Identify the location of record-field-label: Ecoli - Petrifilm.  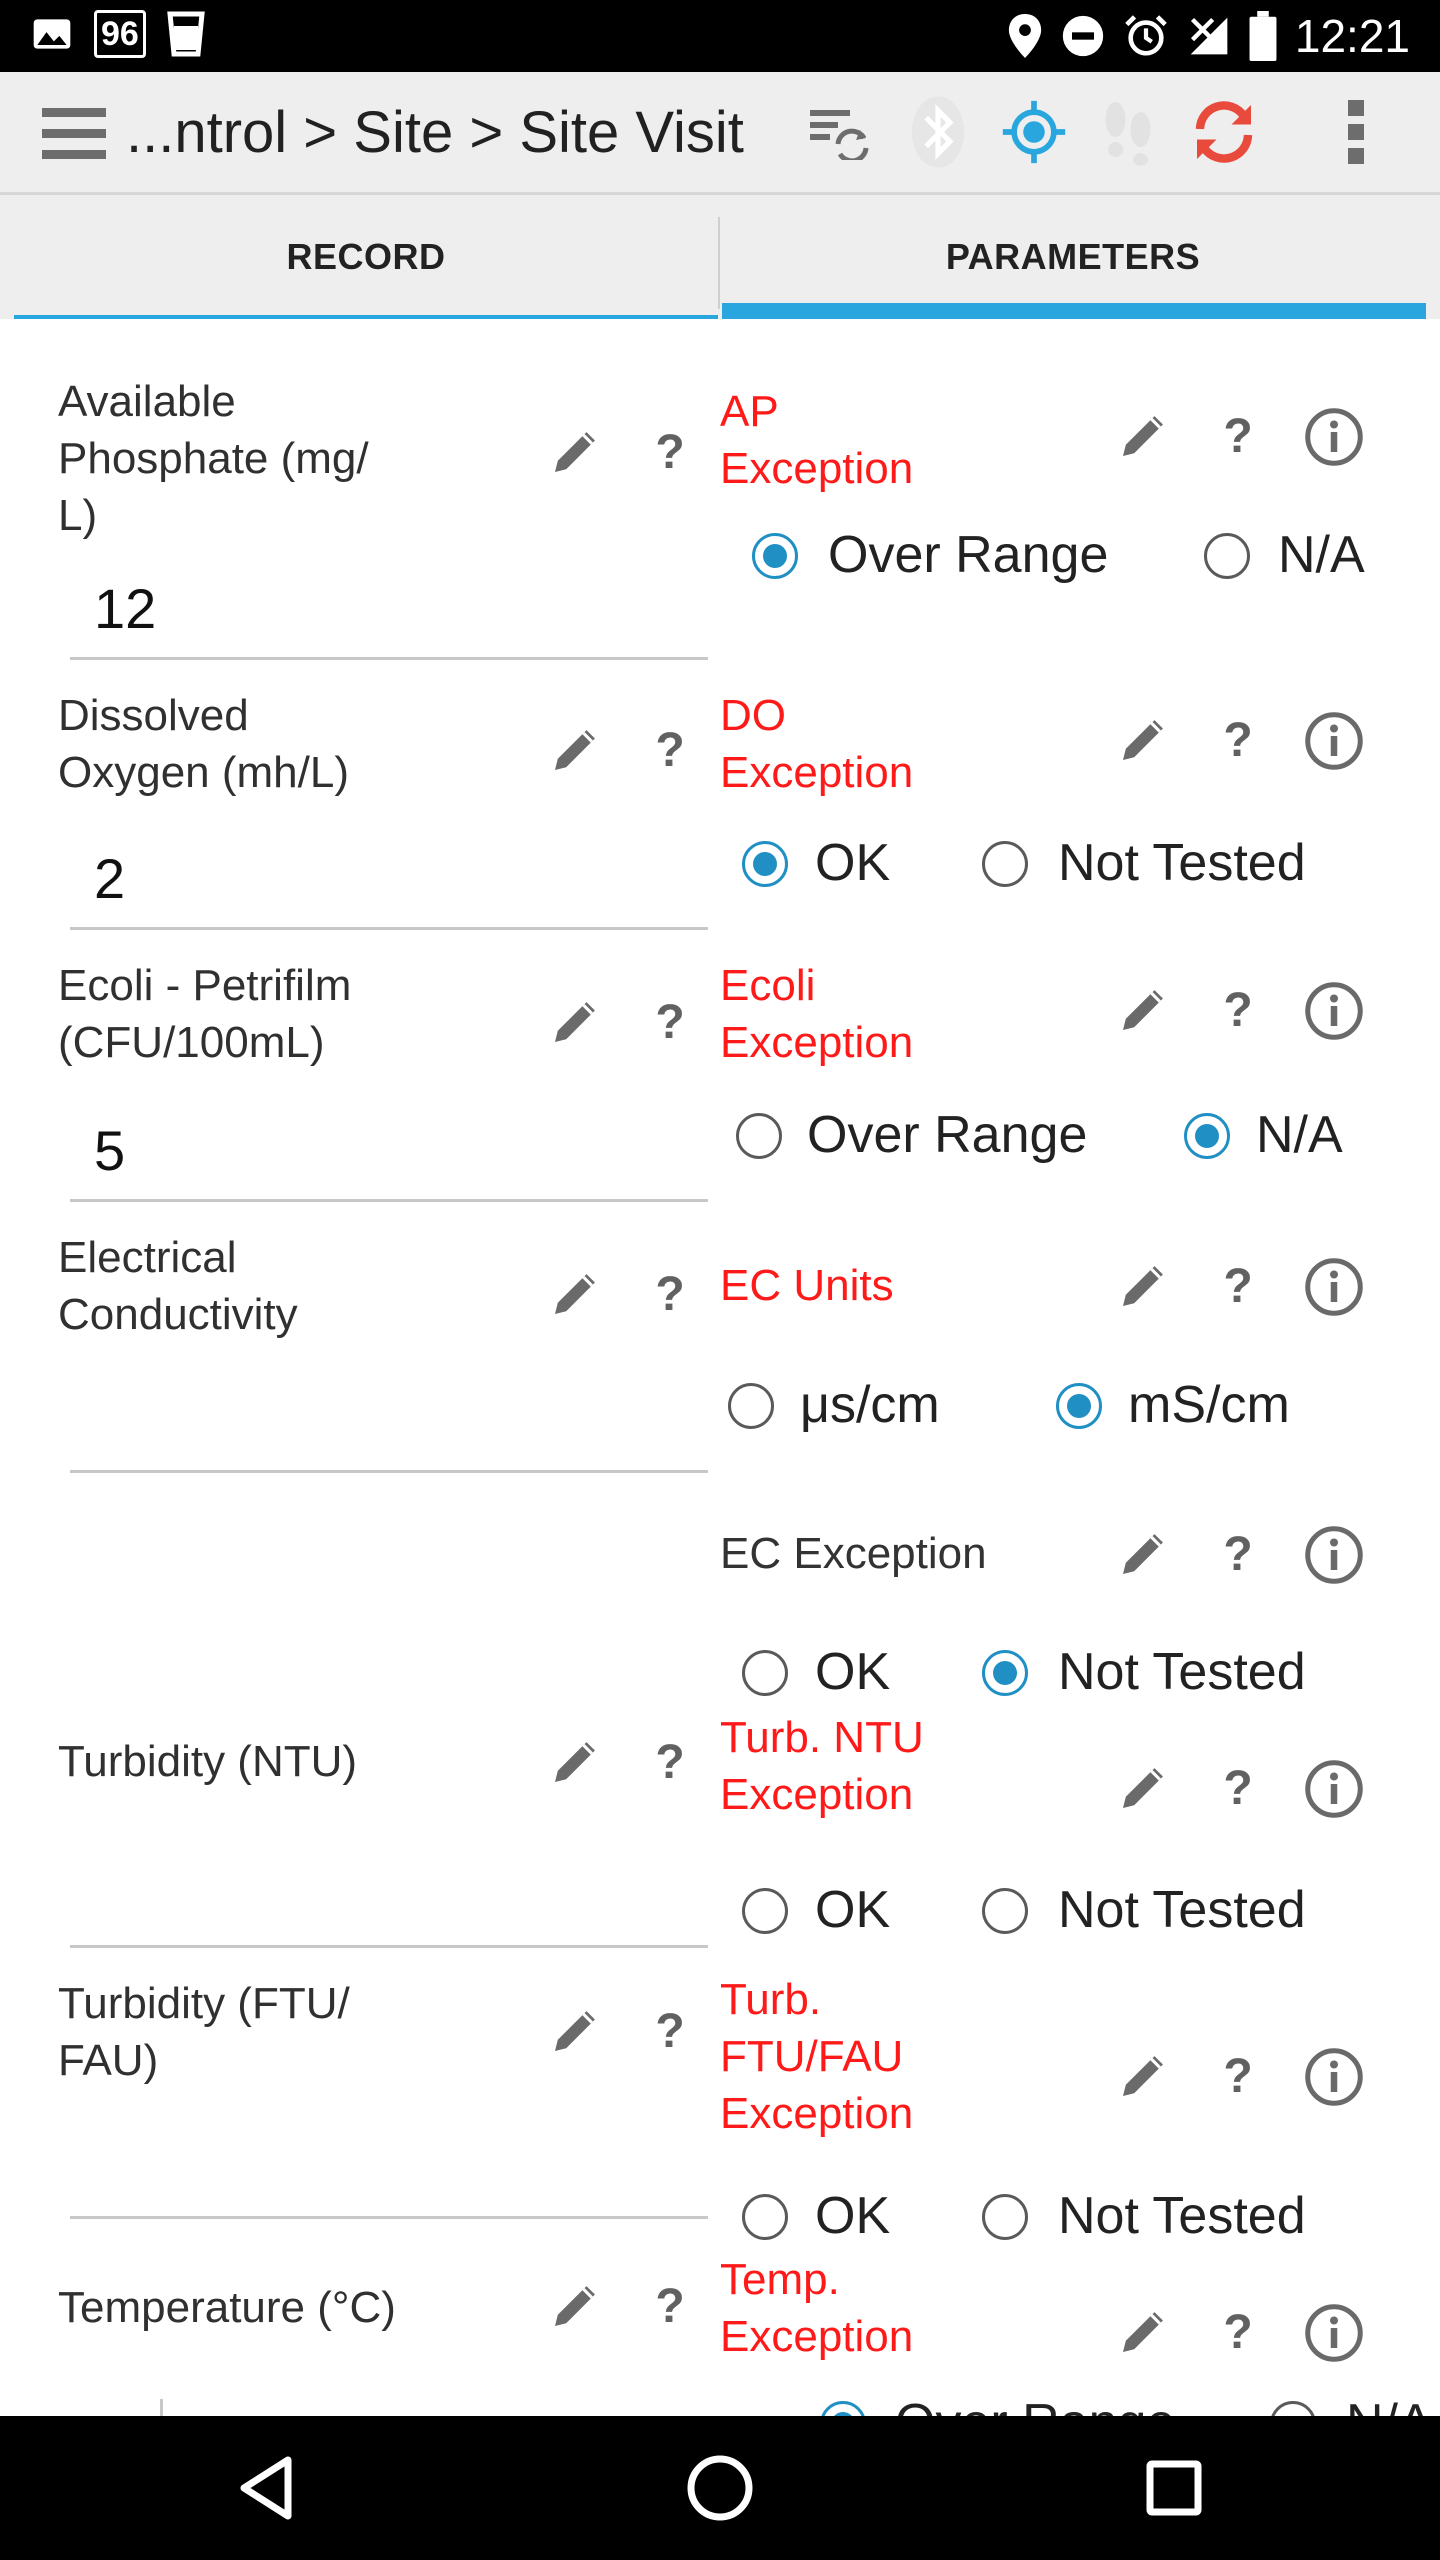
(205, 985).